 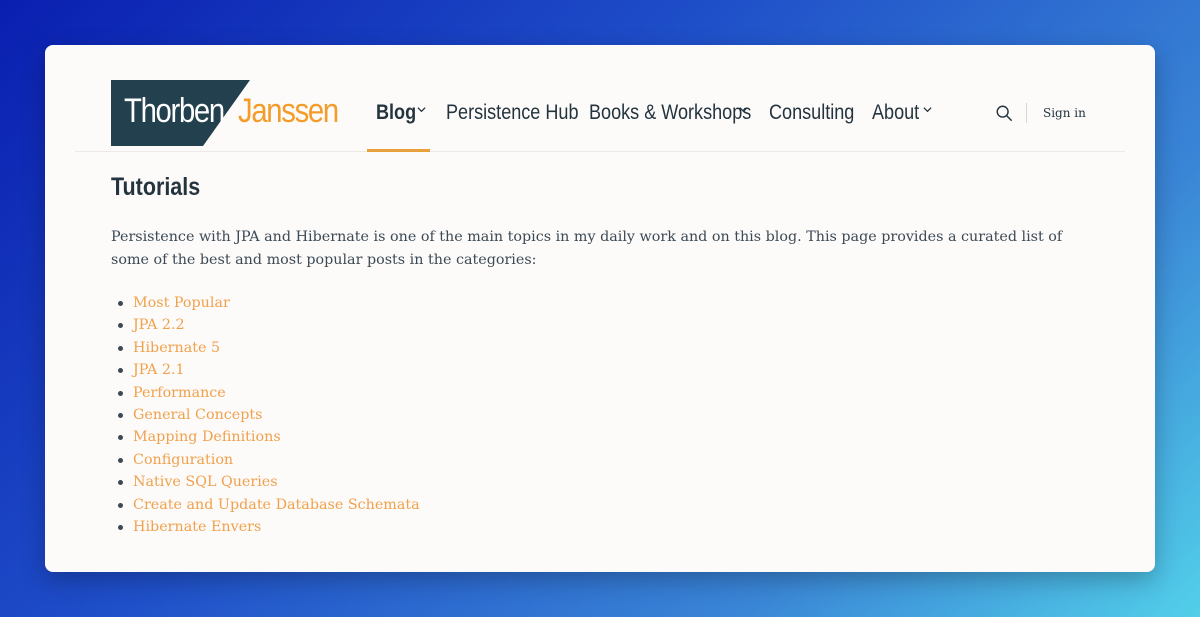 I want to click on topic-link: Hibernate Envers, so click(x=197, y=527).